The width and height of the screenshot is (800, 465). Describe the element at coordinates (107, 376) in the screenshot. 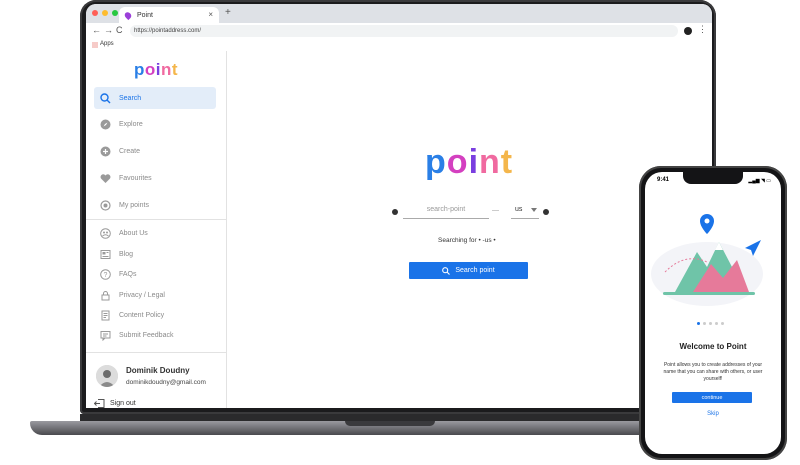

I see `avatar` at that location.